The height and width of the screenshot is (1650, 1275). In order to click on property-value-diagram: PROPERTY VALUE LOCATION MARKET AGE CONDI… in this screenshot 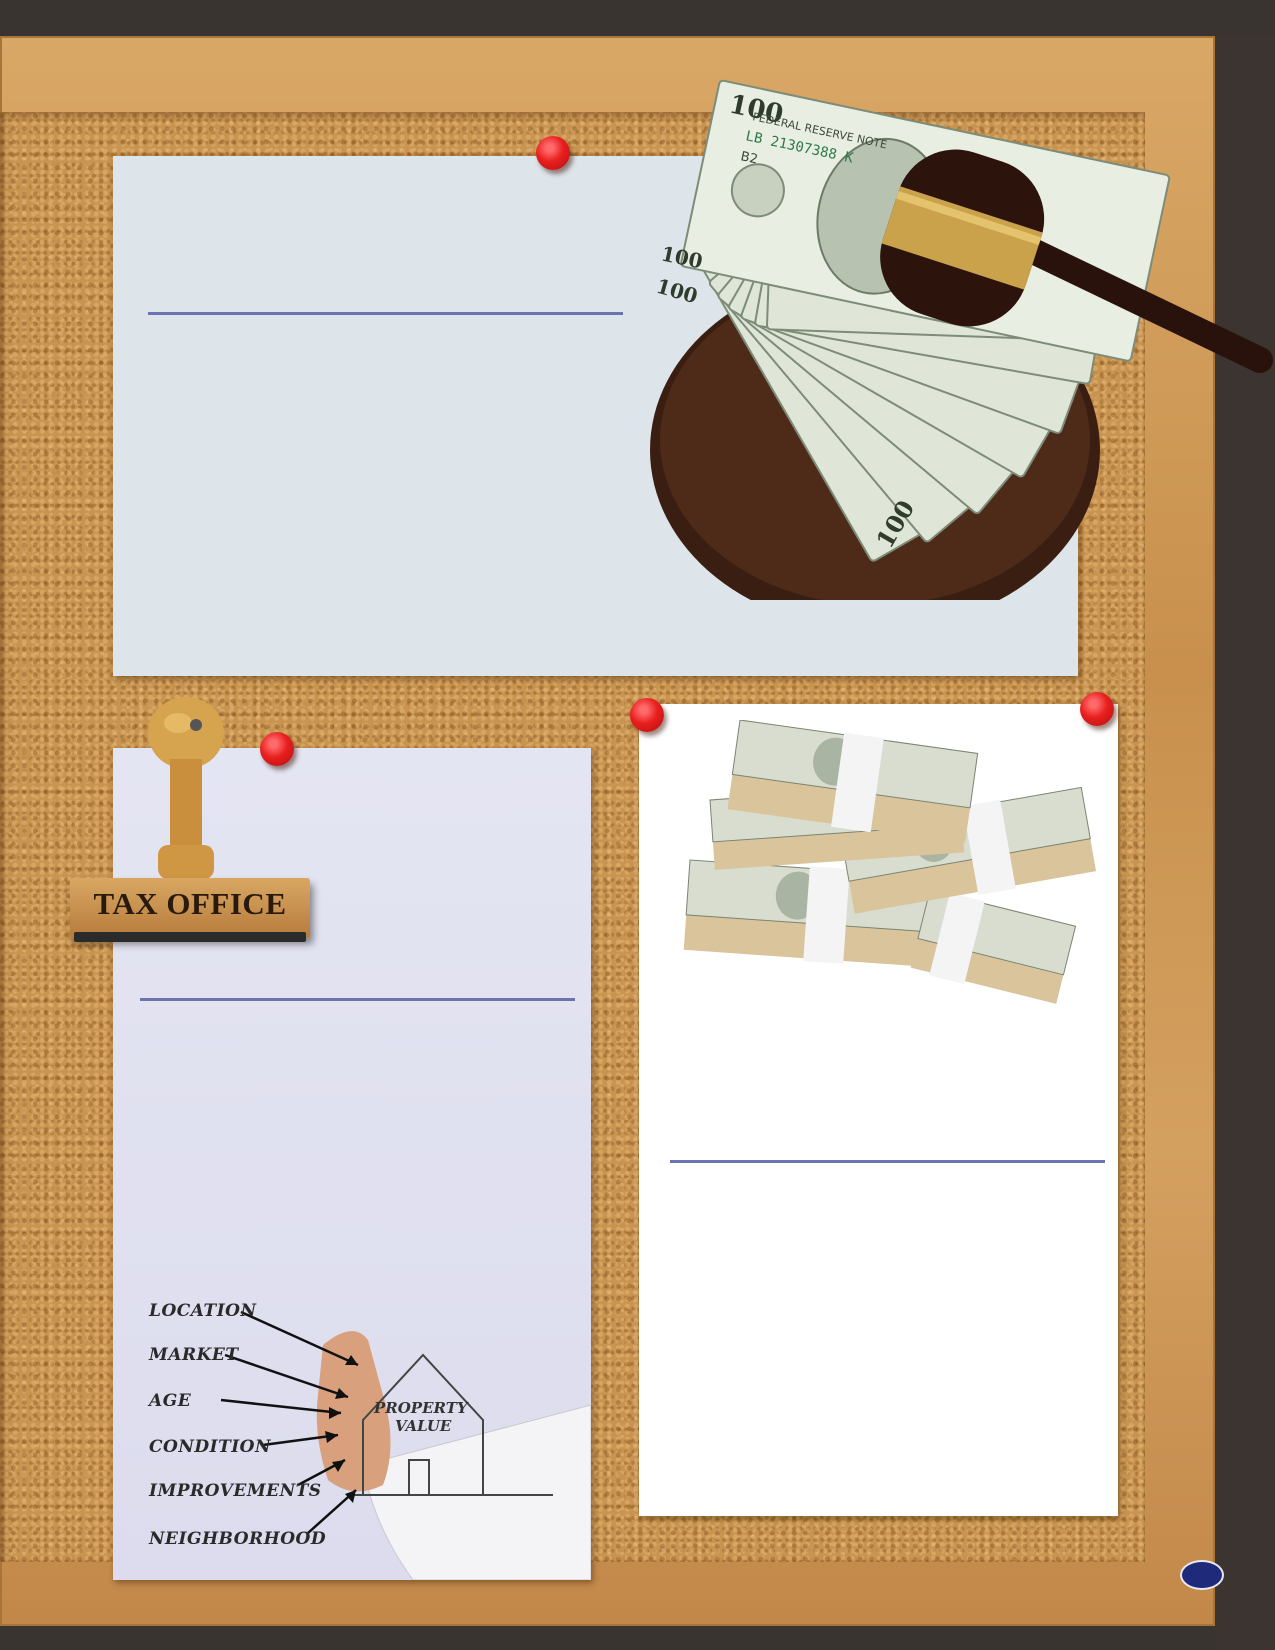, I will do `click(352, 1432)`.